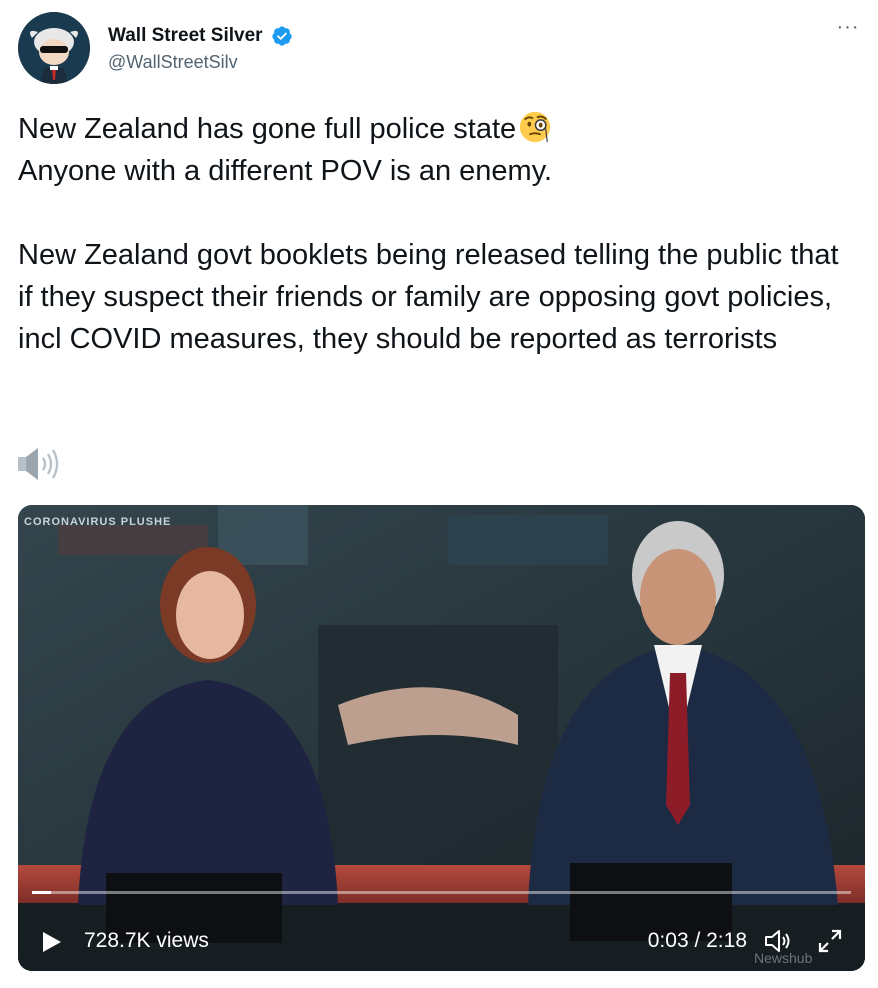  I want to click on tweet-header: Wall Street Silver @WallStreetSilv ···, so click(442, 48).